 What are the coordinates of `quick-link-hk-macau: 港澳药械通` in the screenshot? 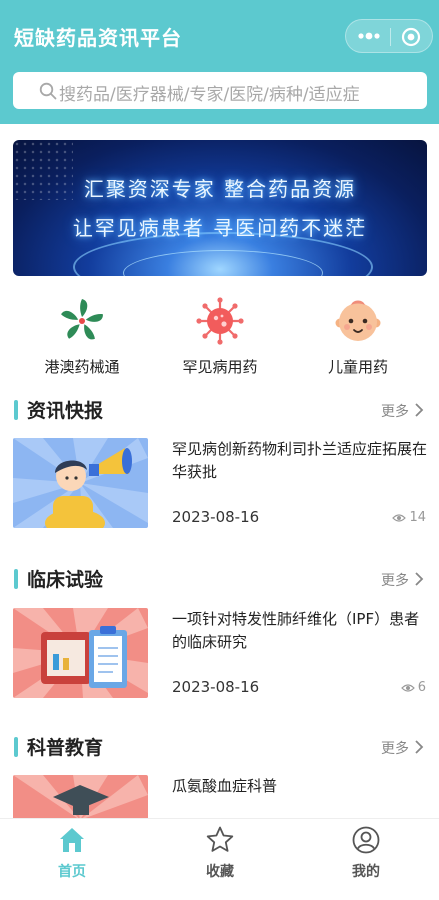 It's located at (82, 336).